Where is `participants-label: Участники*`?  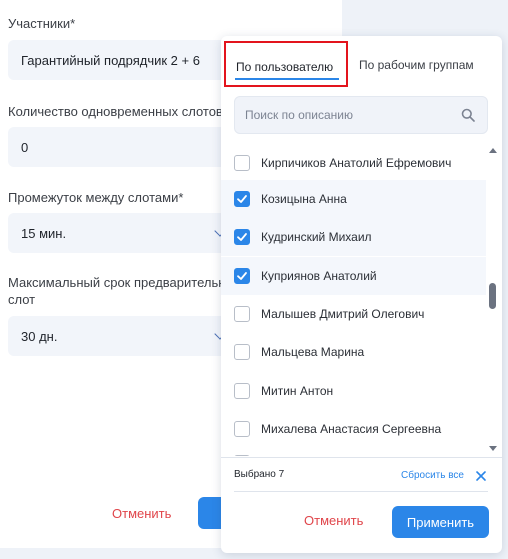
participants-label: Участники* is located at coordinates (42, 23).